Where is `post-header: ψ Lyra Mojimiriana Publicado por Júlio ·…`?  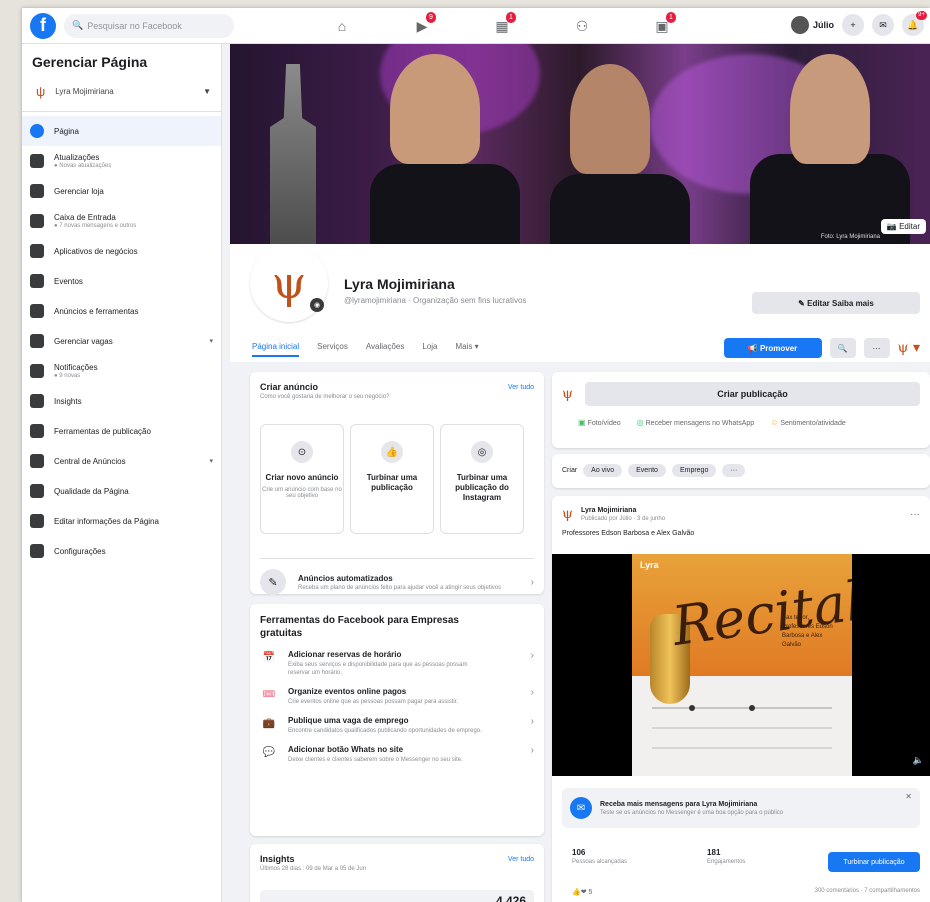 post-header: ψ Lyra Mojimiriana Publicado por Júlio ·… is located at coordinates (741, 514).